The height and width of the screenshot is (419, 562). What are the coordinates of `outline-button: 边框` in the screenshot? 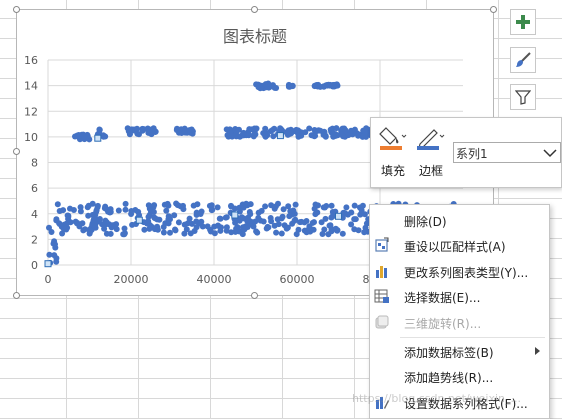 It's located at (433, 152).